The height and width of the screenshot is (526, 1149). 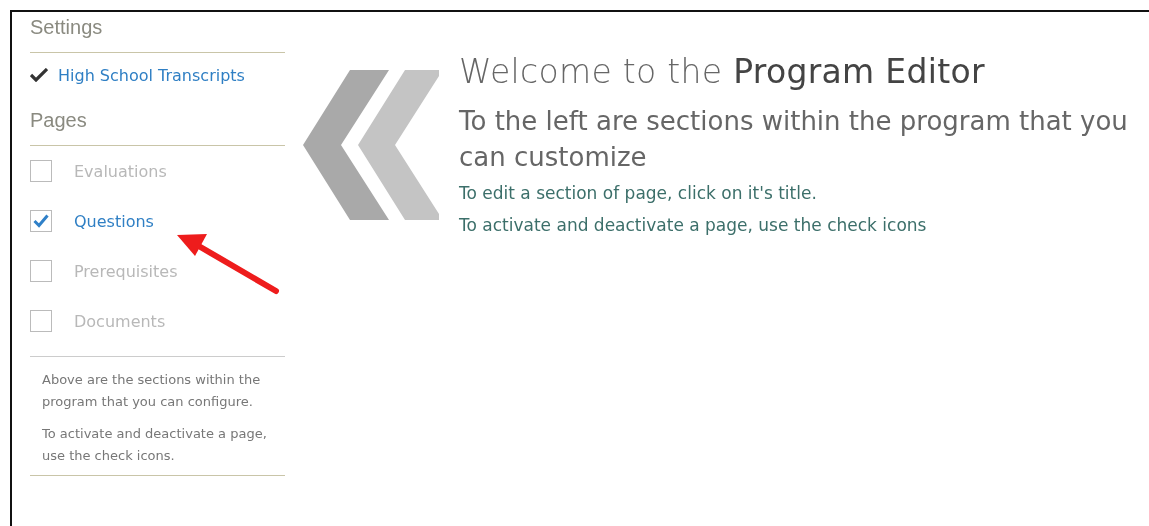 I want to click on double-chevron-icon, so click(x=371, y=145).